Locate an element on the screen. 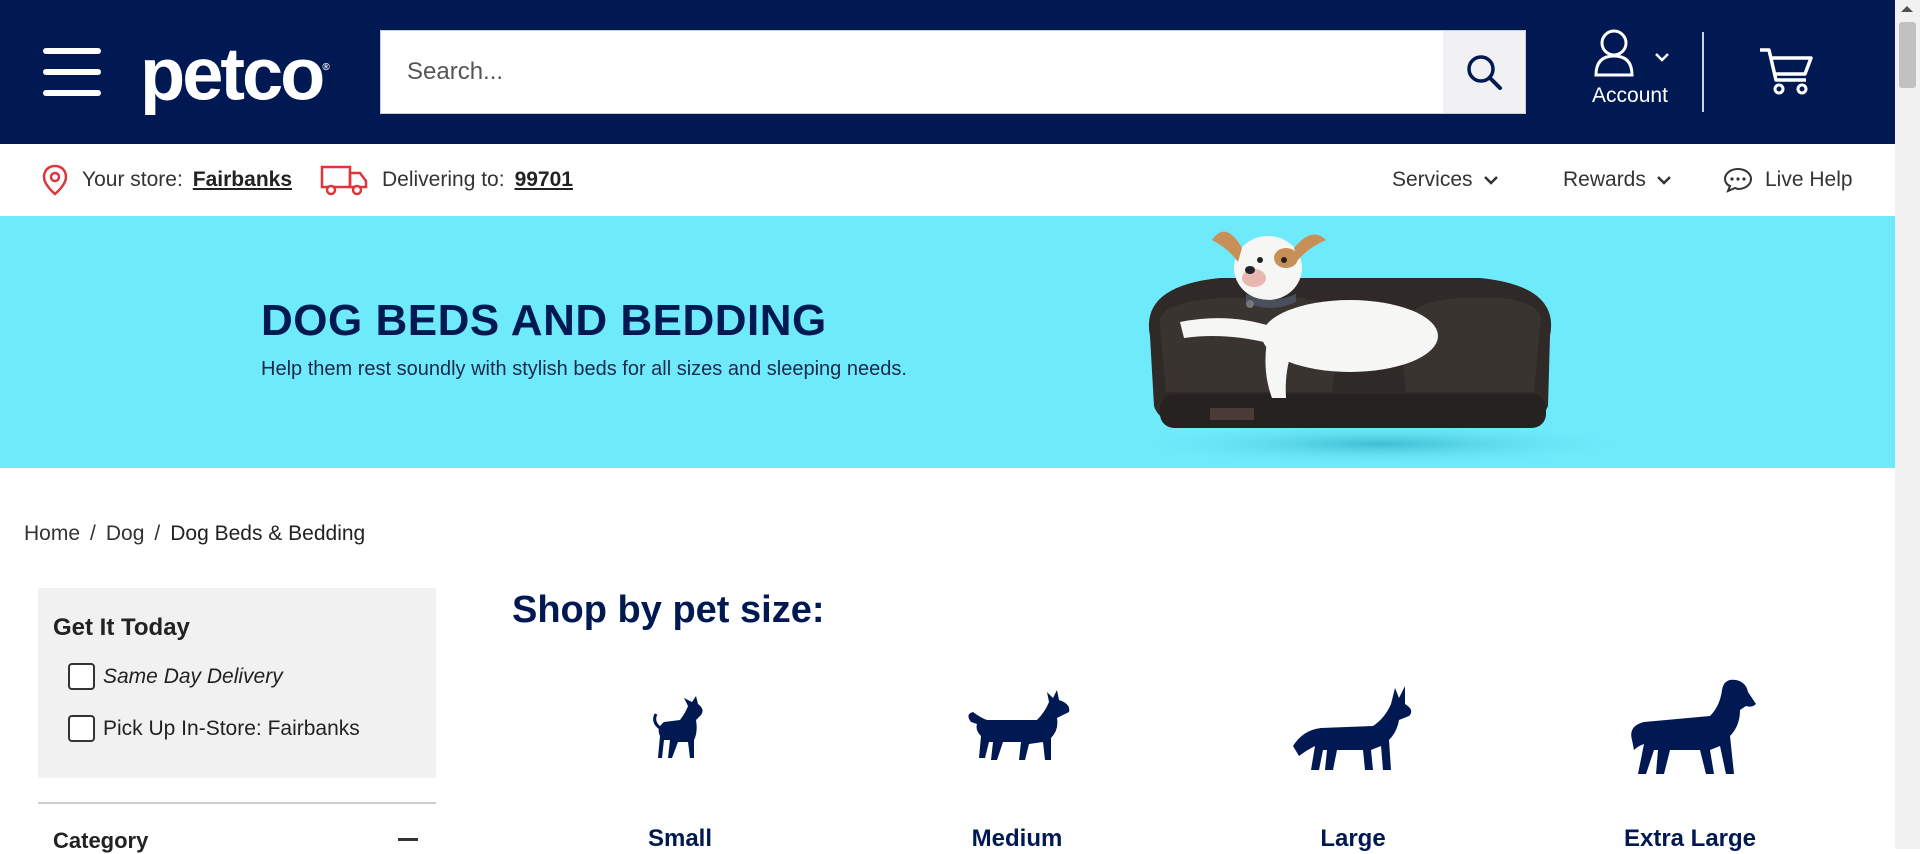 This screenshot has height=854, width=1920. header-divider is located at coordinates (1703, 72).